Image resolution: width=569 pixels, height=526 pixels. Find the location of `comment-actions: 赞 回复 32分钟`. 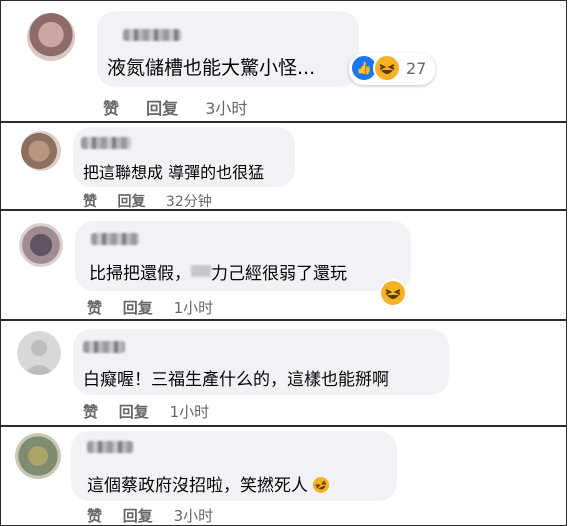

comment-actions: 赞 回复 32分钟 is located at coordinates (147, 200).